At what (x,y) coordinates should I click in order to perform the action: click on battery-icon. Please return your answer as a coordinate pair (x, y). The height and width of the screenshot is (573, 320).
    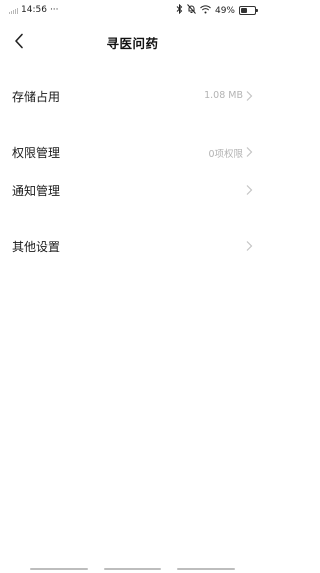
    Looking at the image, I should click on (248, 10).